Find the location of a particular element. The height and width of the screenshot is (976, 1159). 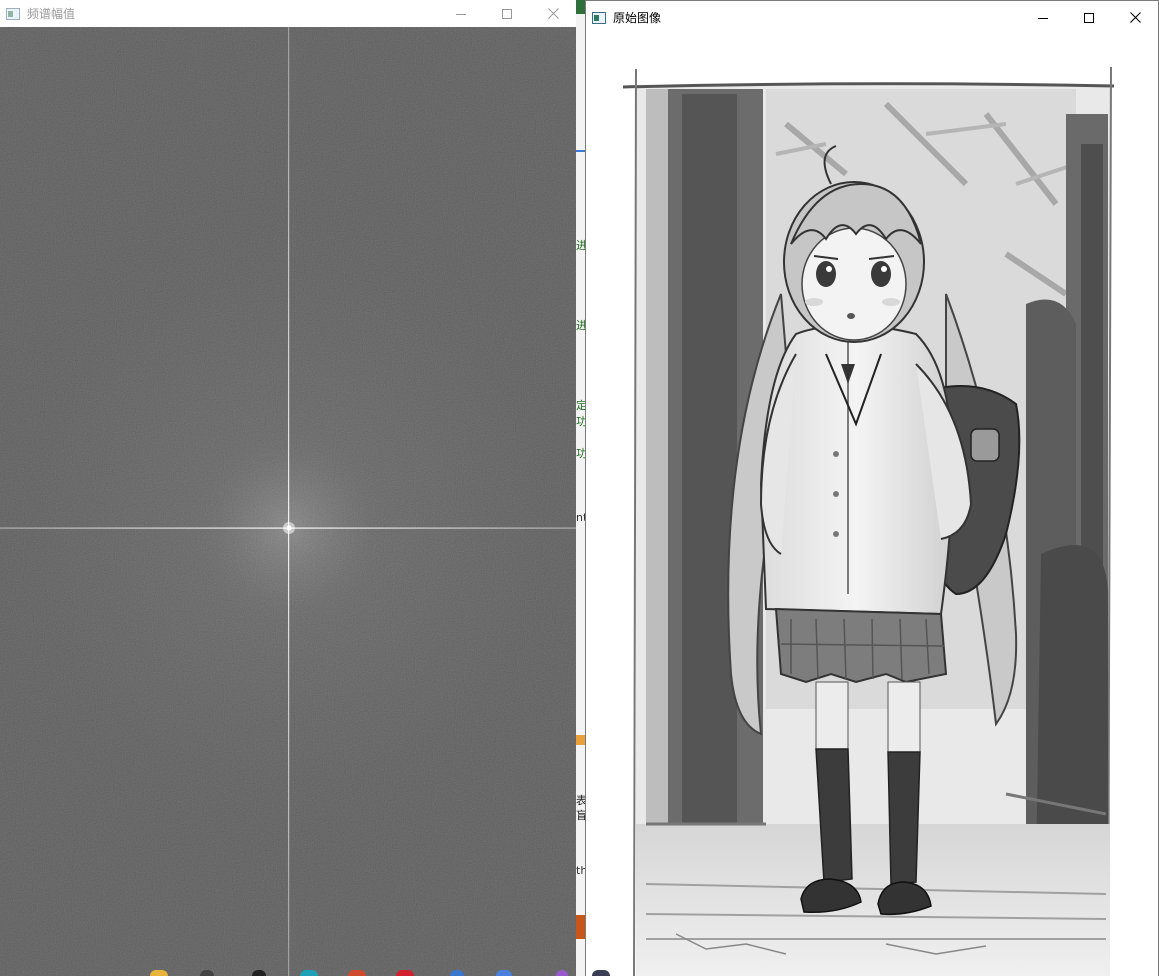

strip-text: 盲 is located at coordinates (580, 815).